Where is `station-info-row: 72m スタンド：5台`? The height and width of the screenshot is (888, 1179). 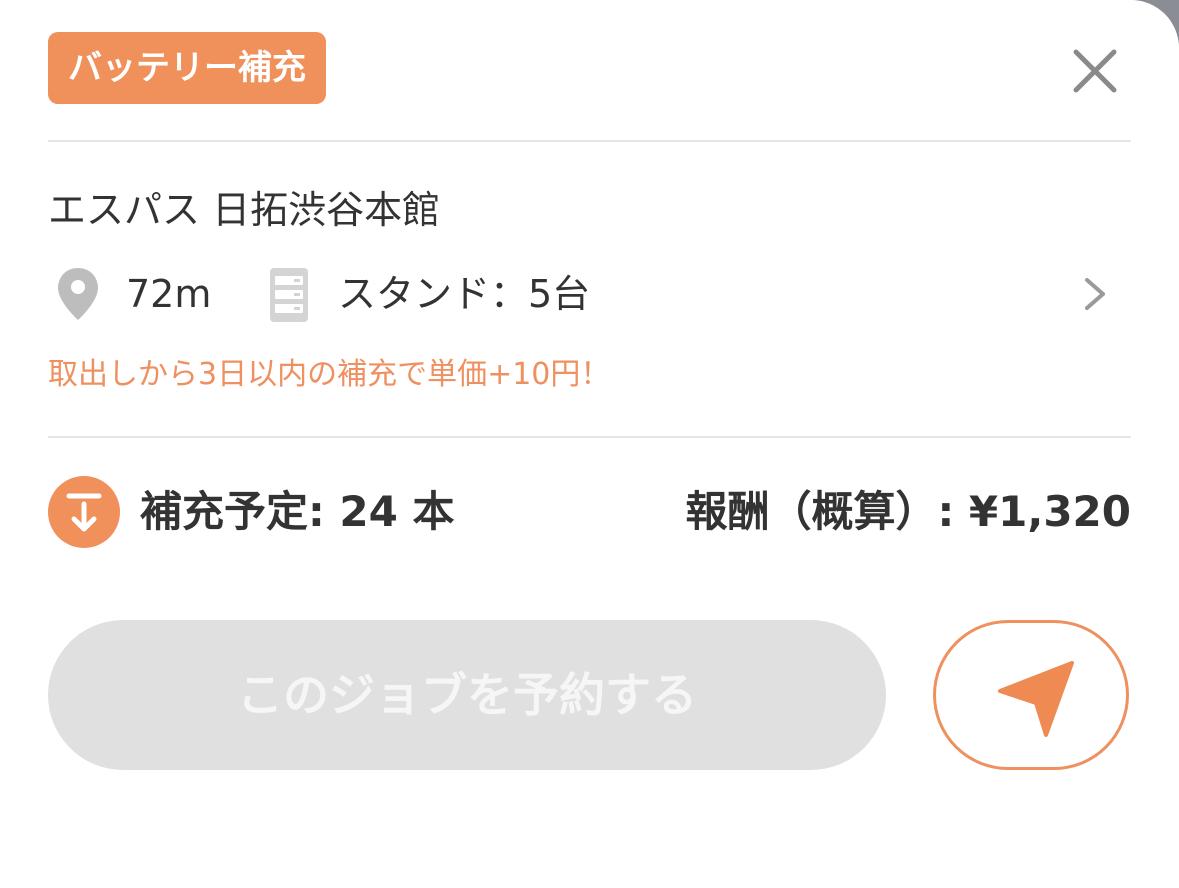 station-info-row: 72m スタンド：5台 is located at coordinates (589, 294).